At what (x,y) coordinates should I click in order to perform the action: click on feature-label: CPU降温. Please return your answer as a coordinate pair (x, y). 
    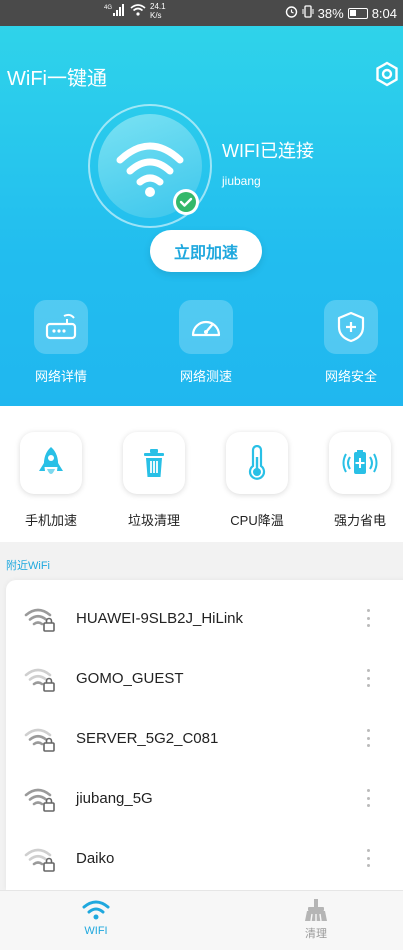
    Looking at the image, I should click on (257, 520).